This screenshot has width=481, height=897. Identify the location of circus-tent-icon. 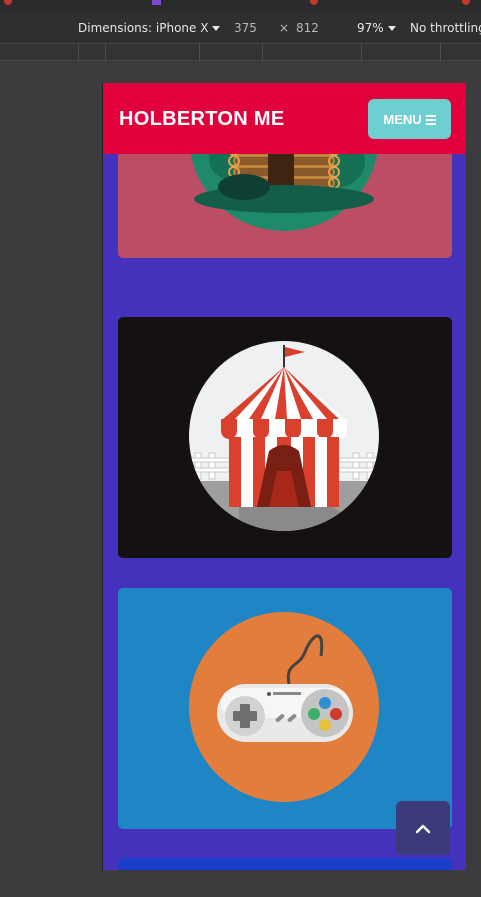
(284, 436).